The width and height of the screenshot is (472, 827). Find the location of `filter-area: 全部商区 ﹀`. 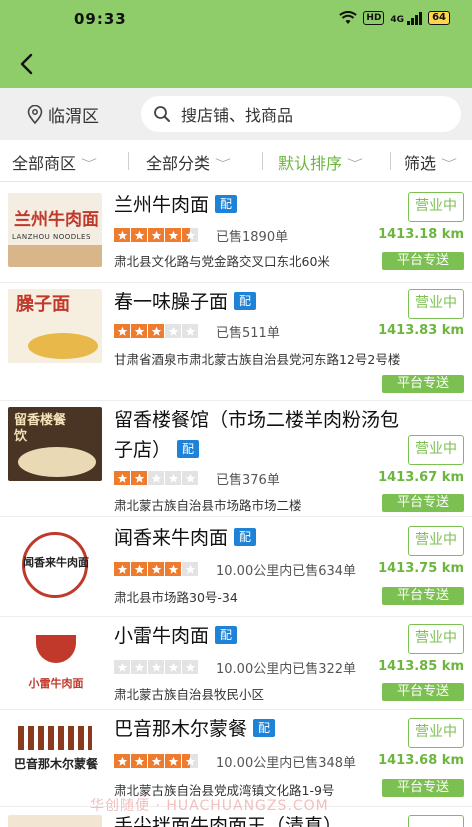

filter-area: 全部商区 ﹀ is located at coordinates (55, 162).